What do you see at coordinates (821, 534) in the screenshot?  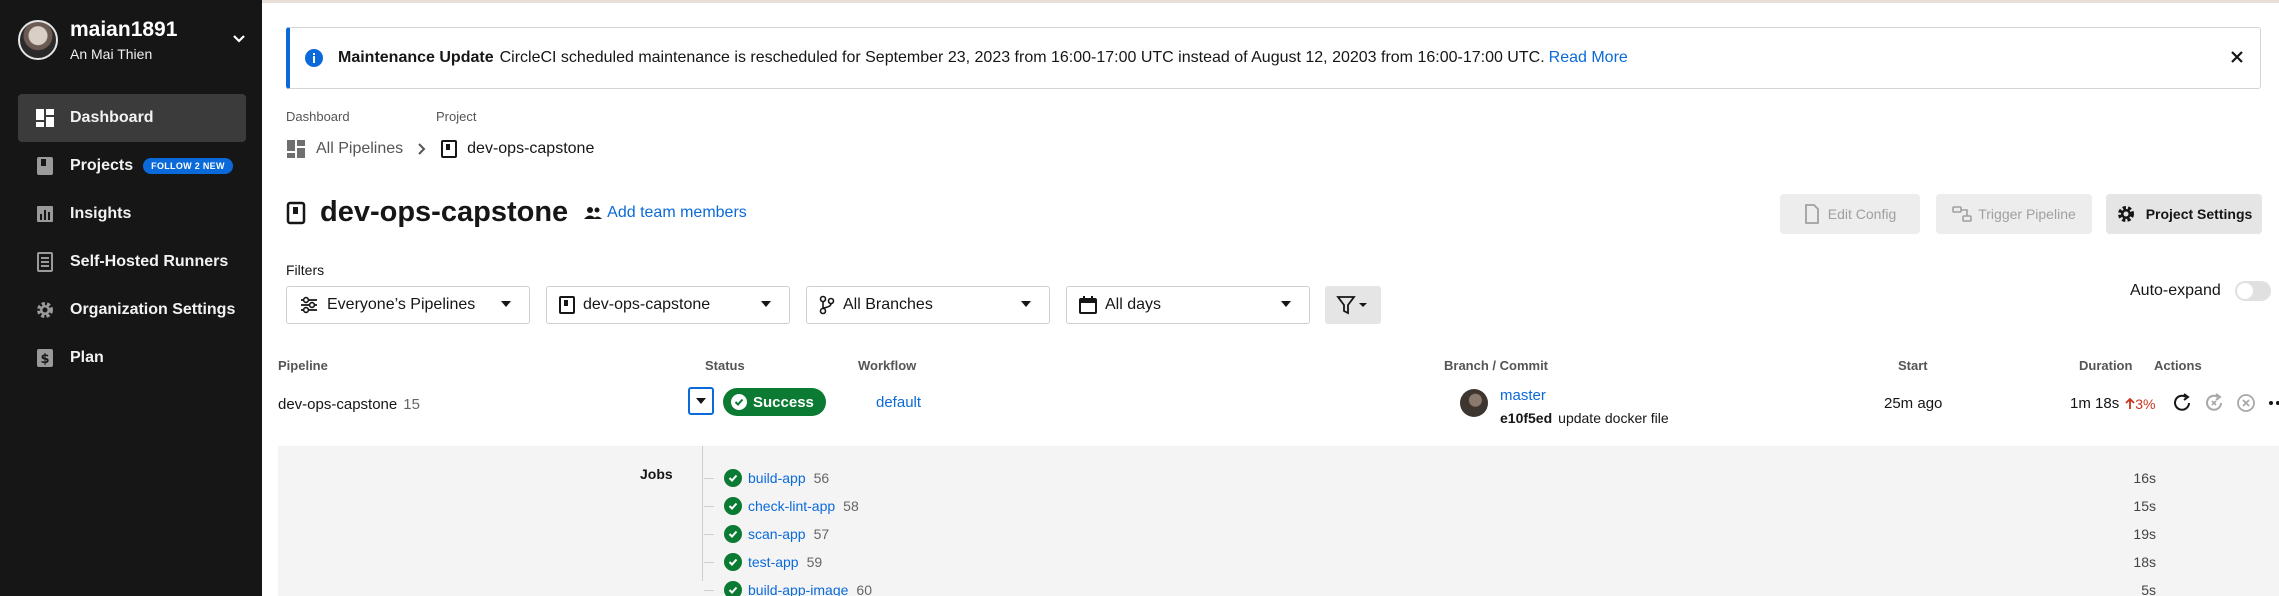 I see `job-number: 57` at bounding box center [821, 534].